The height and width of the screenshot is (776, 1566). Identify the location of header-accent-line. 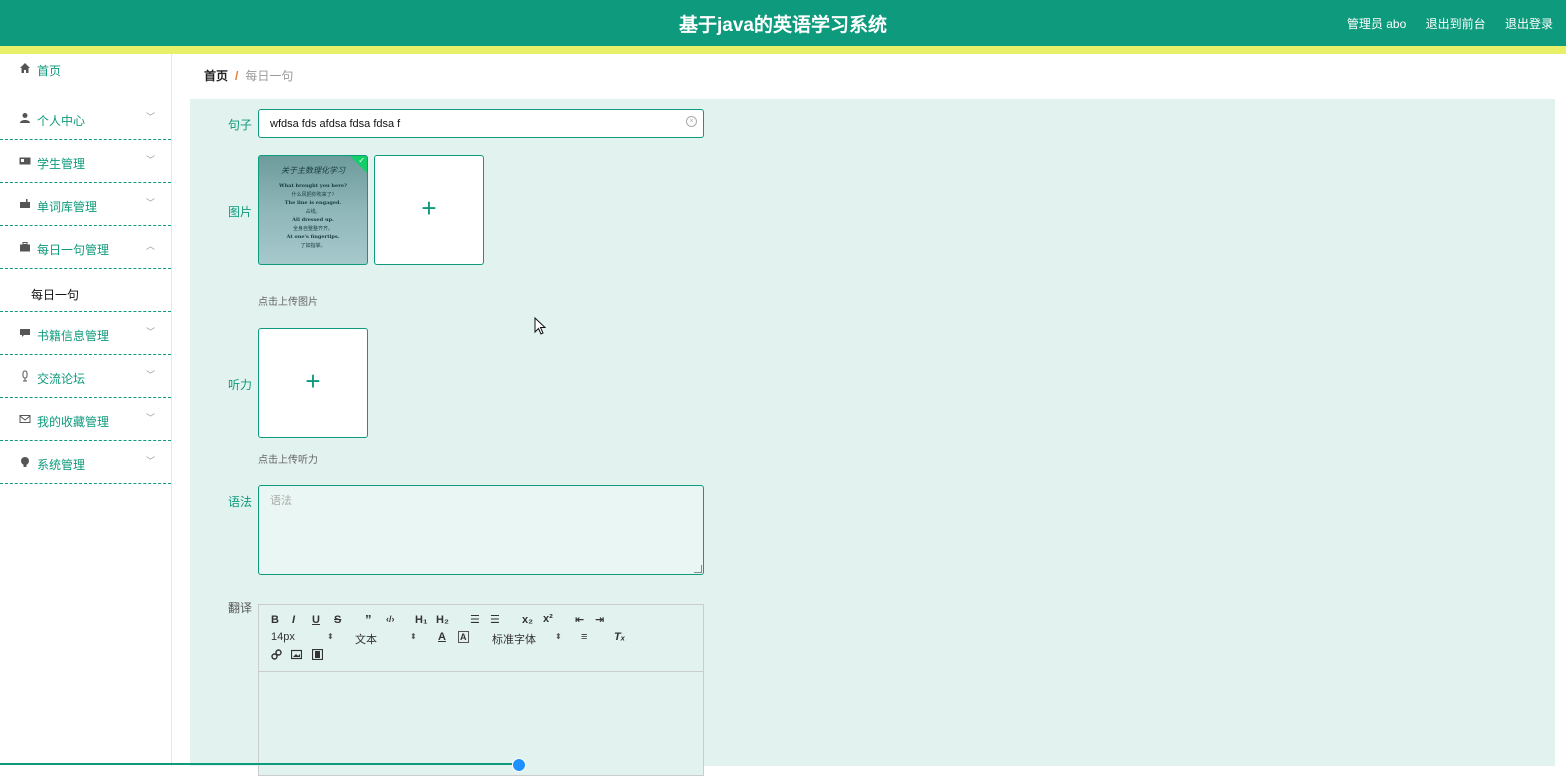
(783, 50).